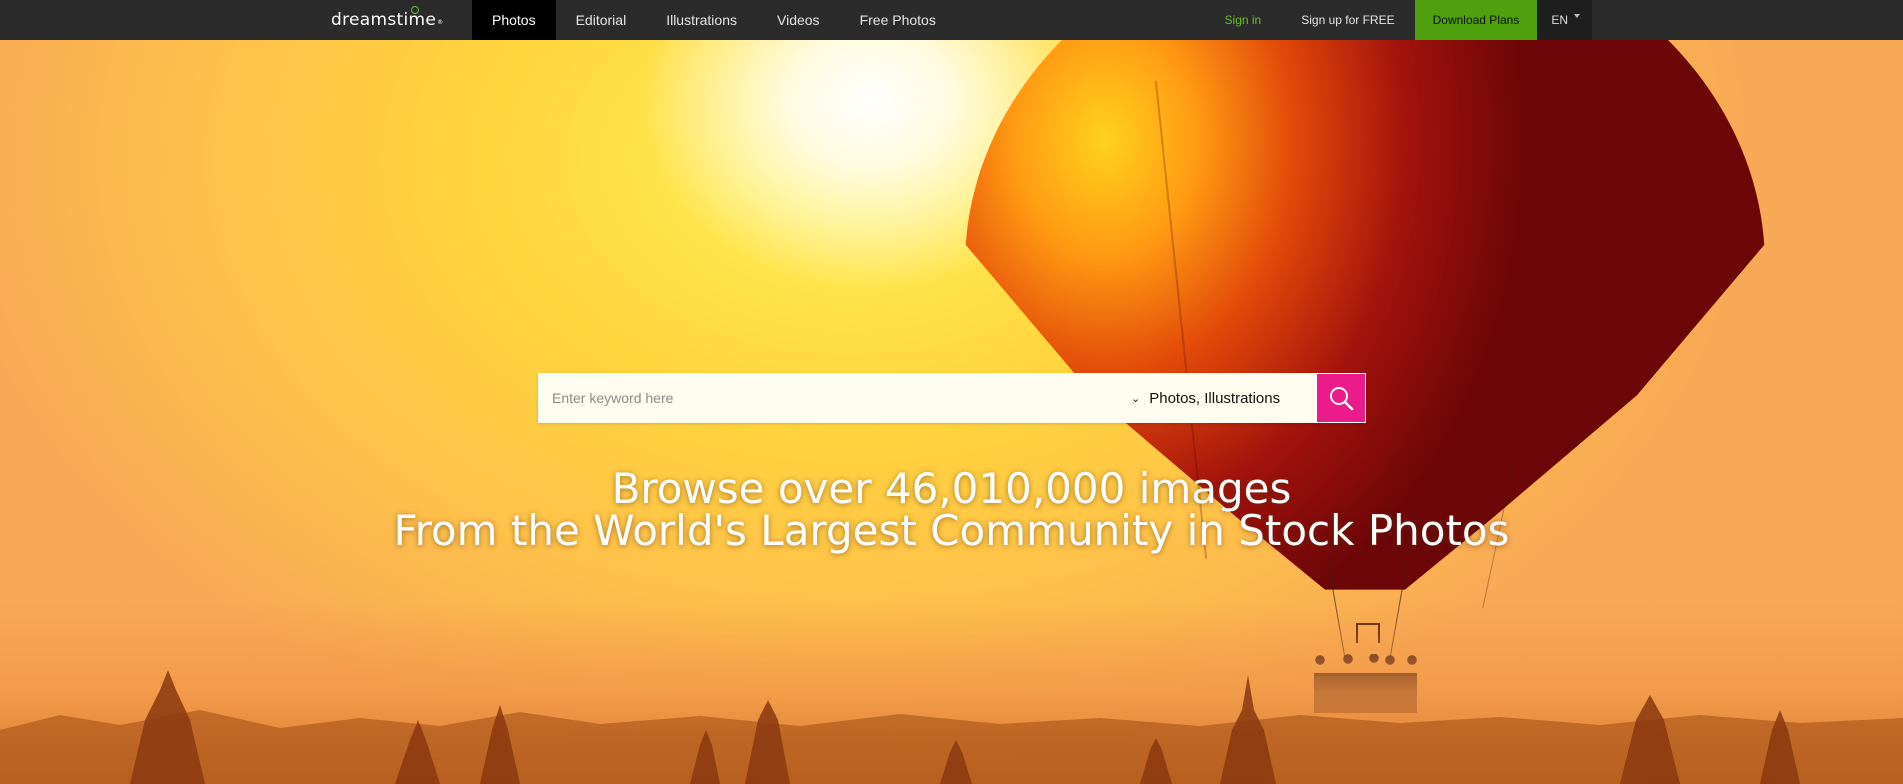  What do you see at coordinates (601, 20) in the screenshot?
I see `nav-tab-editorial: Editorial` at bounding box center [601, 20].